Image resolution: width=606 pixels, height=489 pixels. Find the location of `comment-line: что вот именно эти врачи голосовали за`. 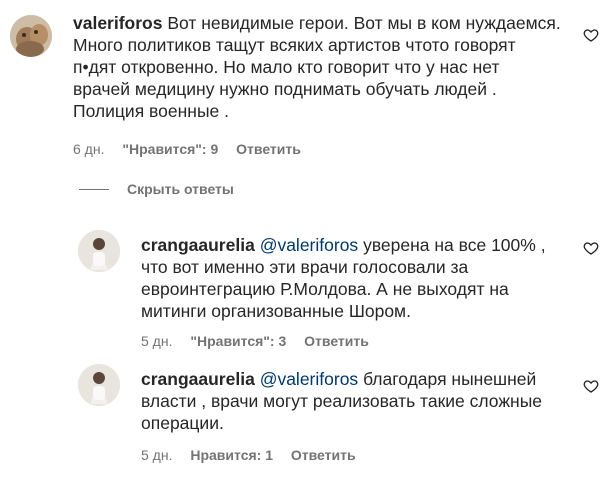

comment-line: что вот именно эти врачи голосовали за is located at coordinates (305, 267).